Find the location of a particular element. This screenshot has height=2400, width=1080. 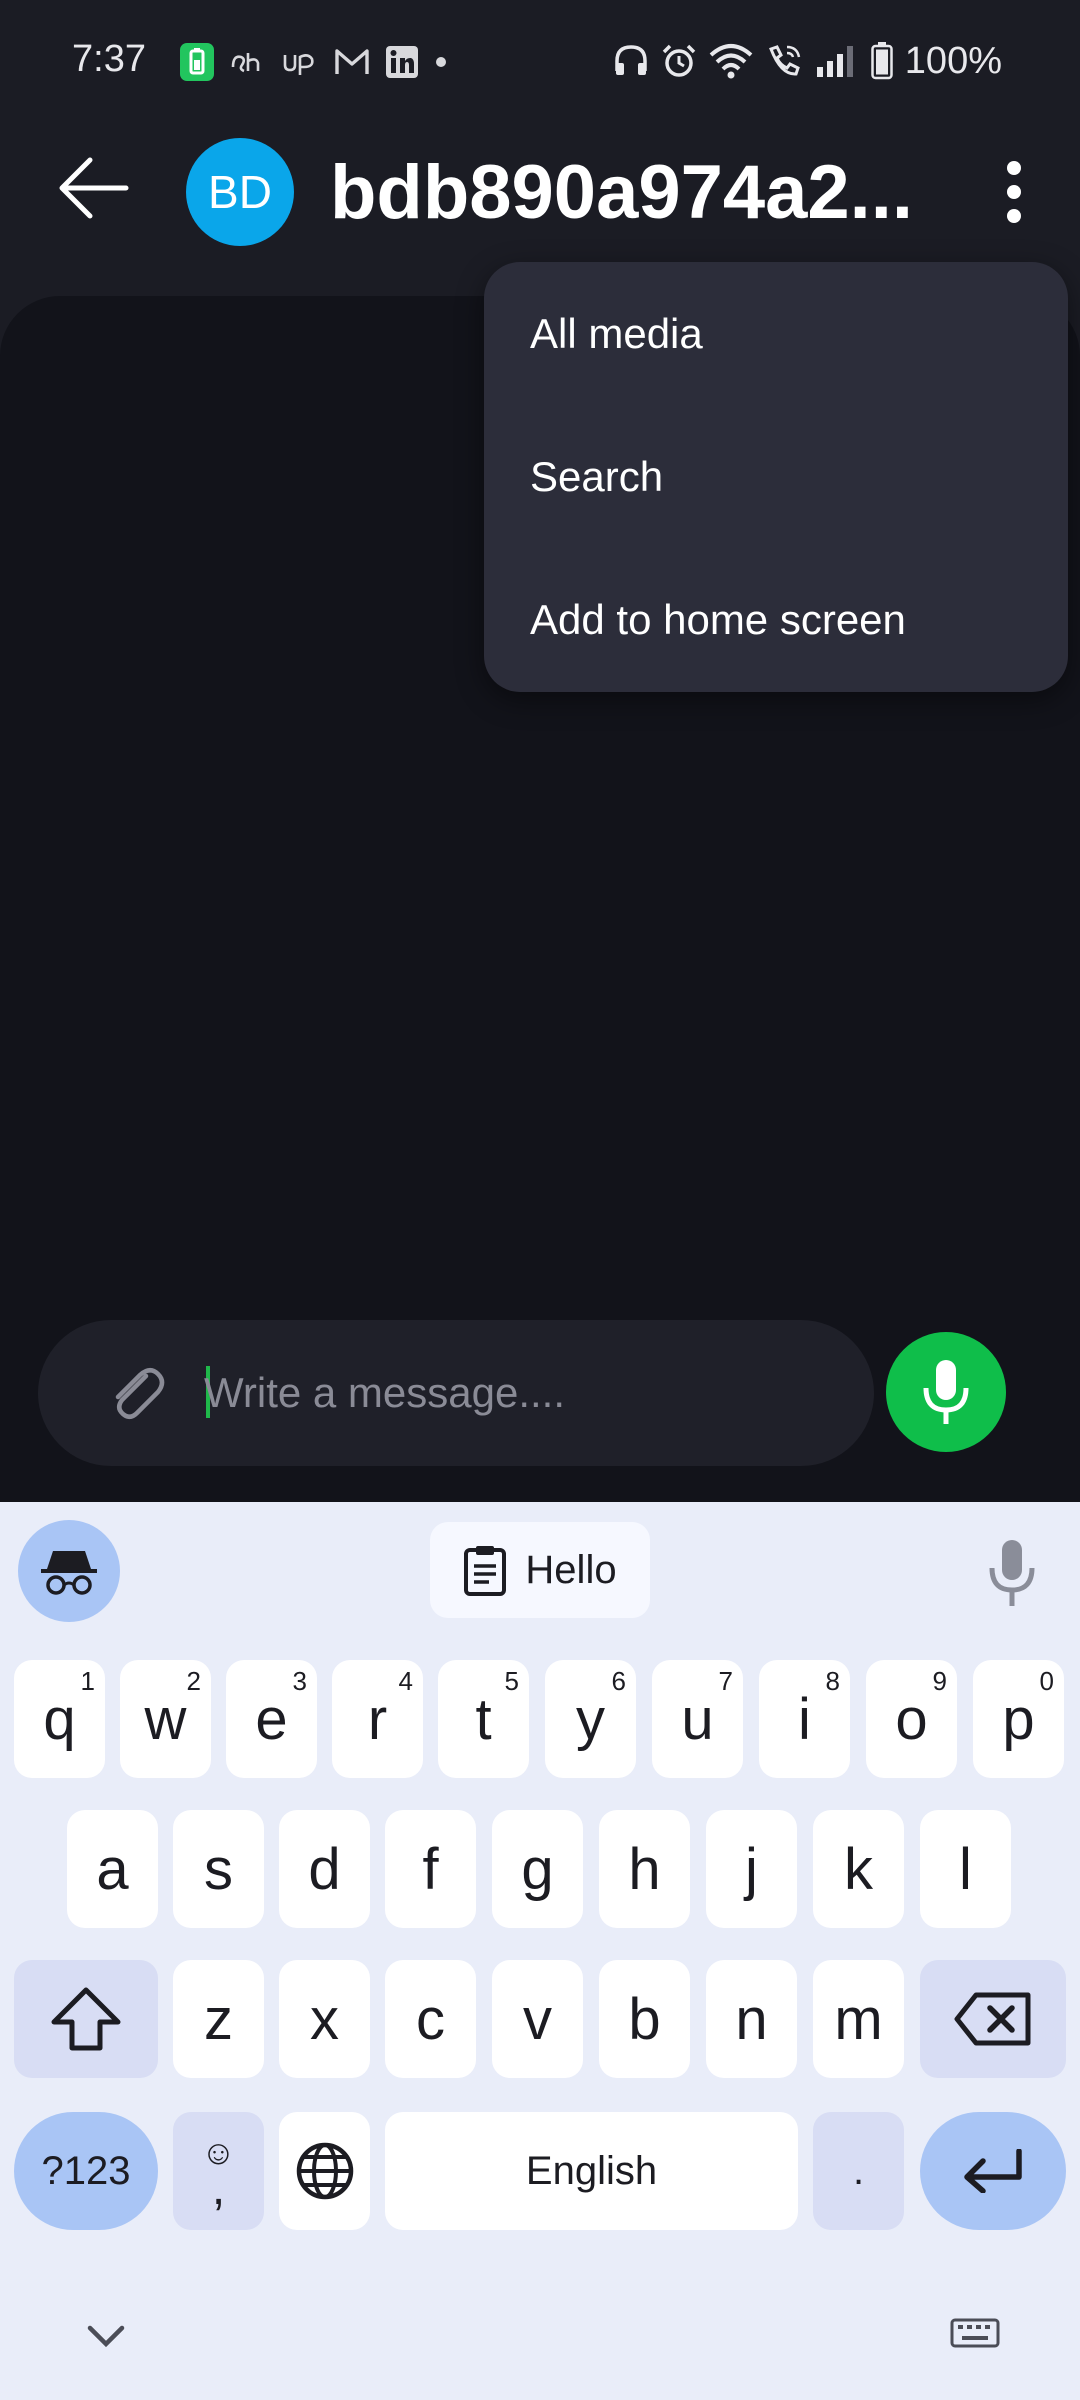

message-input is located at coordinates (514, 1393).